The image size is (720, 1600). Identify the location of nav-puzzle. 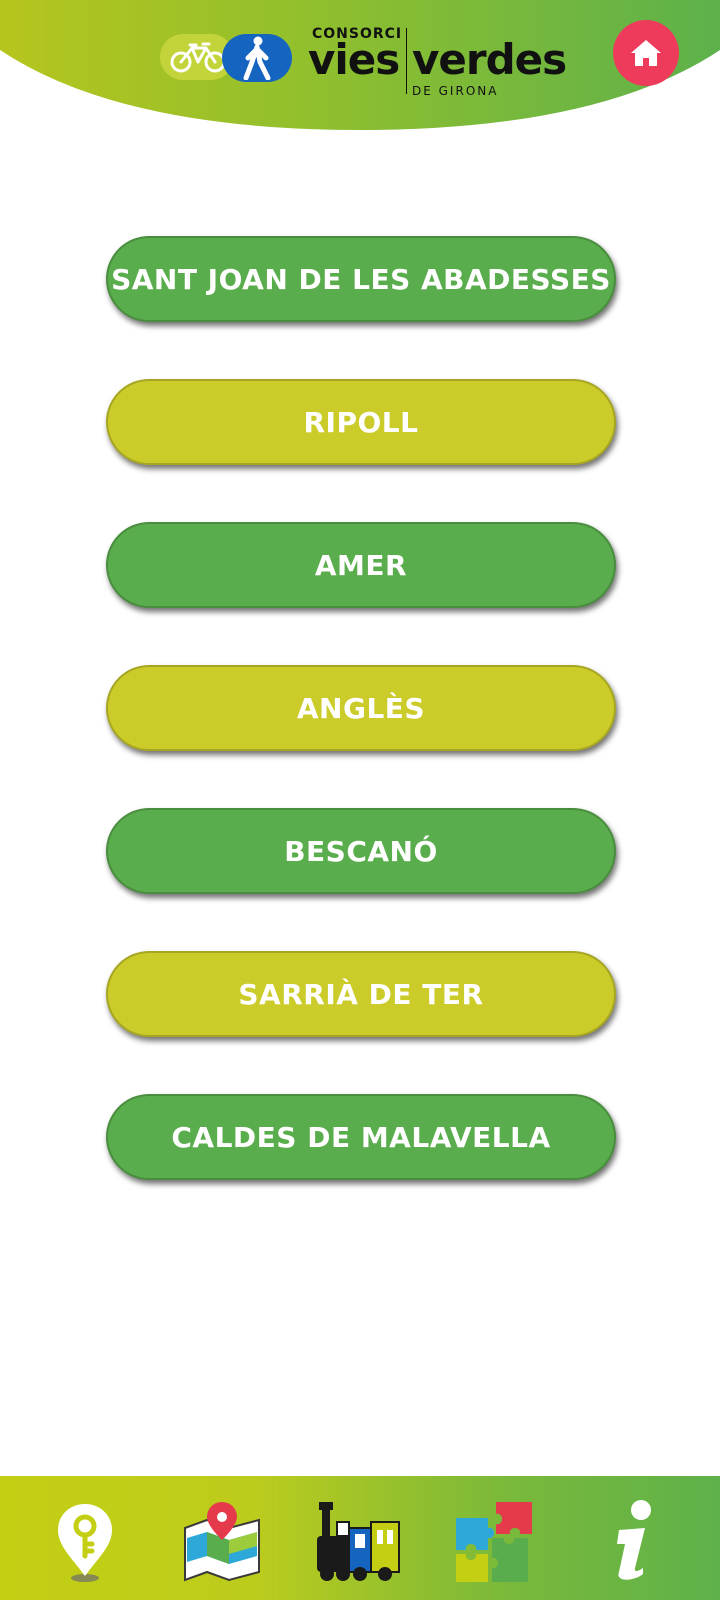
(495, 1541).